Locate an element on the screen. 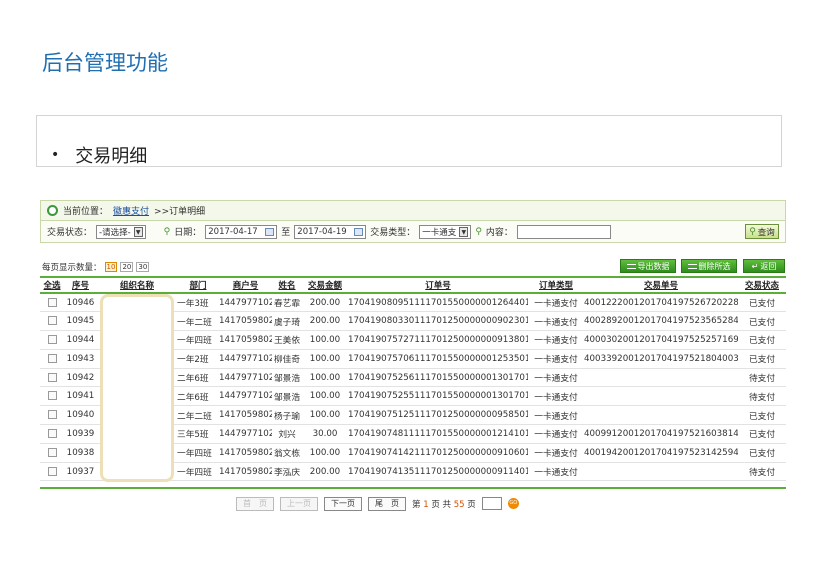 The image size is (832, 572). export-button-label: 导出数据 is located at coordinates (653, 266).